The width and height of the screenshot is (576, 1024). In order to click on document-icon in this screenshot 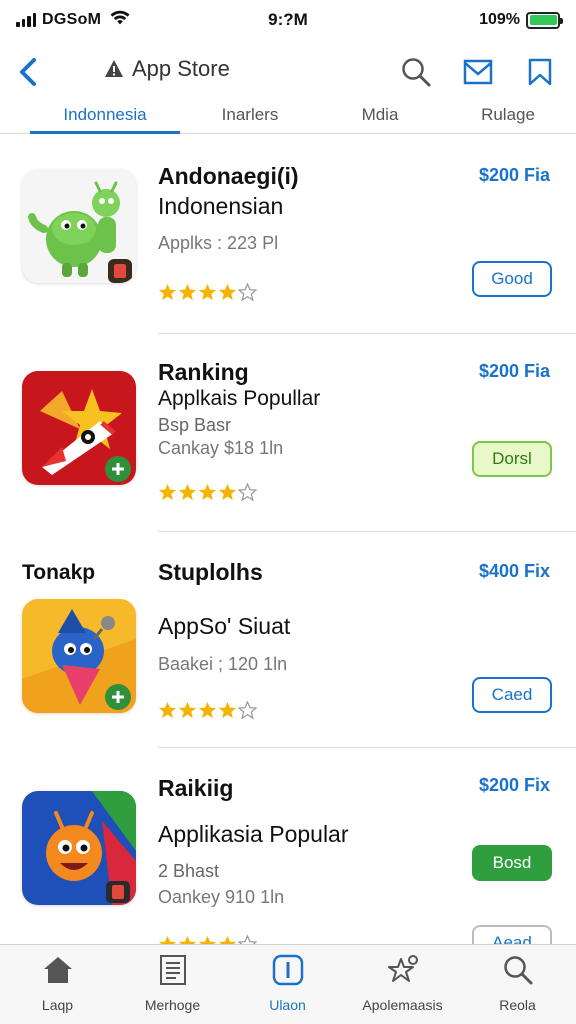, I will do `click(173, 970)`.